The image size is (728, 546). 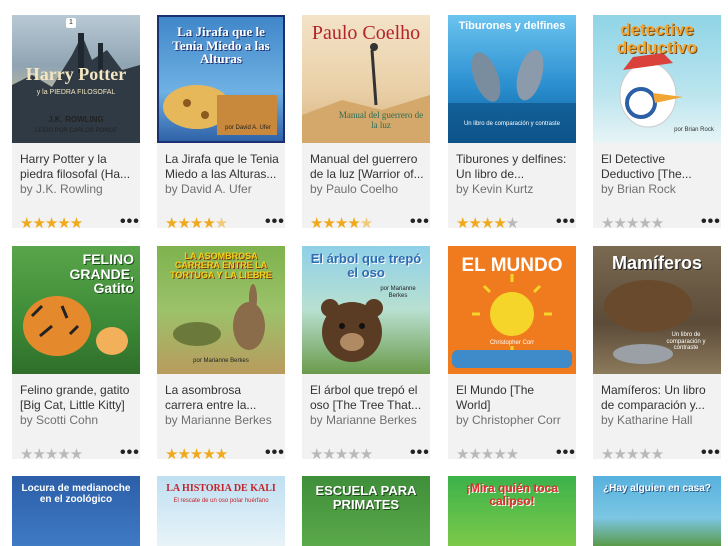 I want to click on cover-author: J.K. ROWLING, so click(x=76, y=119).